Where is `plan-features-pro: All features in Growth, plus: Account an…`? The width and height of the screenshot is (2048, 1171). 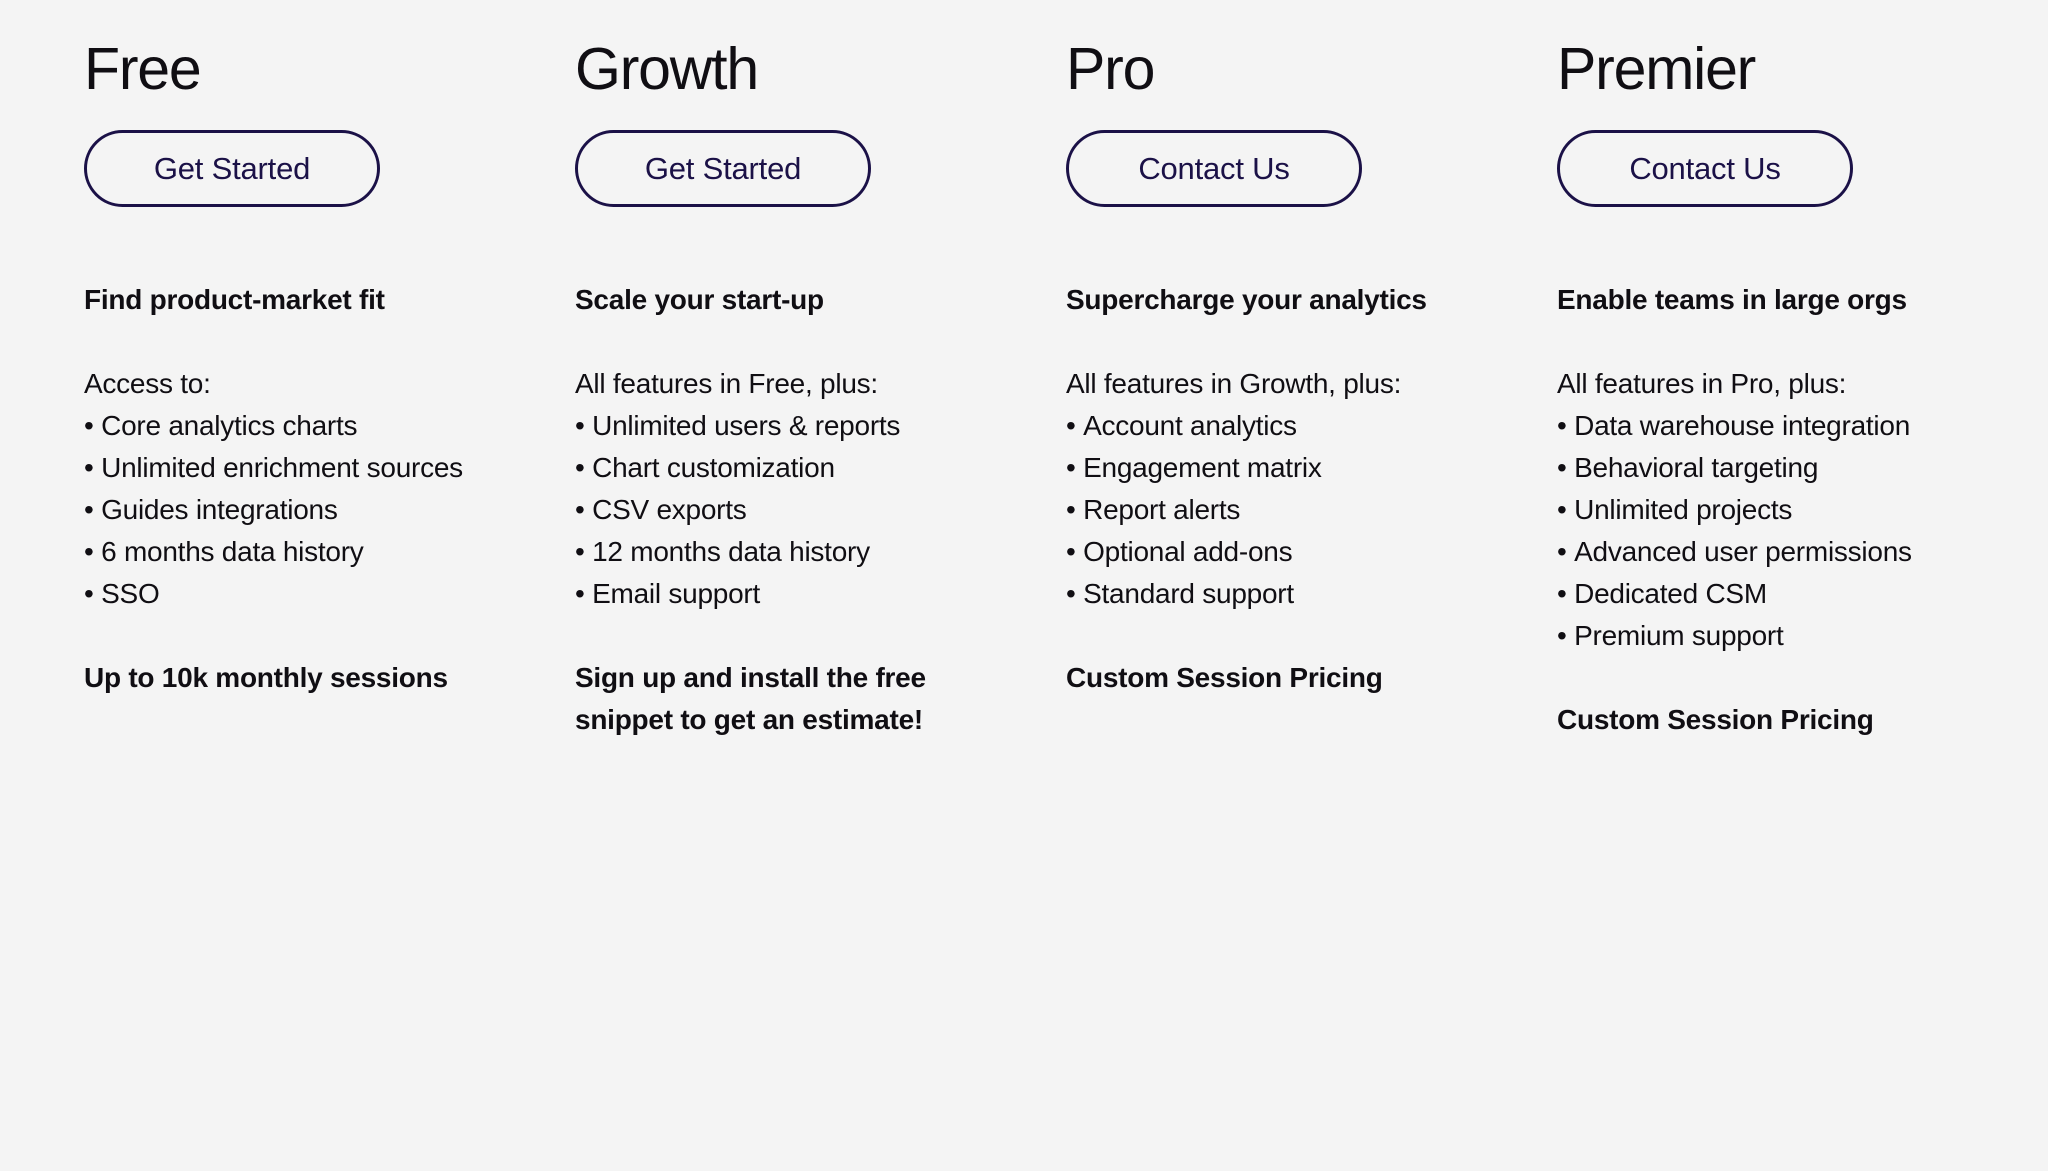 plan-features-pro: All features in Growth, plus: Account an… is located at coordinates (1275, 489).